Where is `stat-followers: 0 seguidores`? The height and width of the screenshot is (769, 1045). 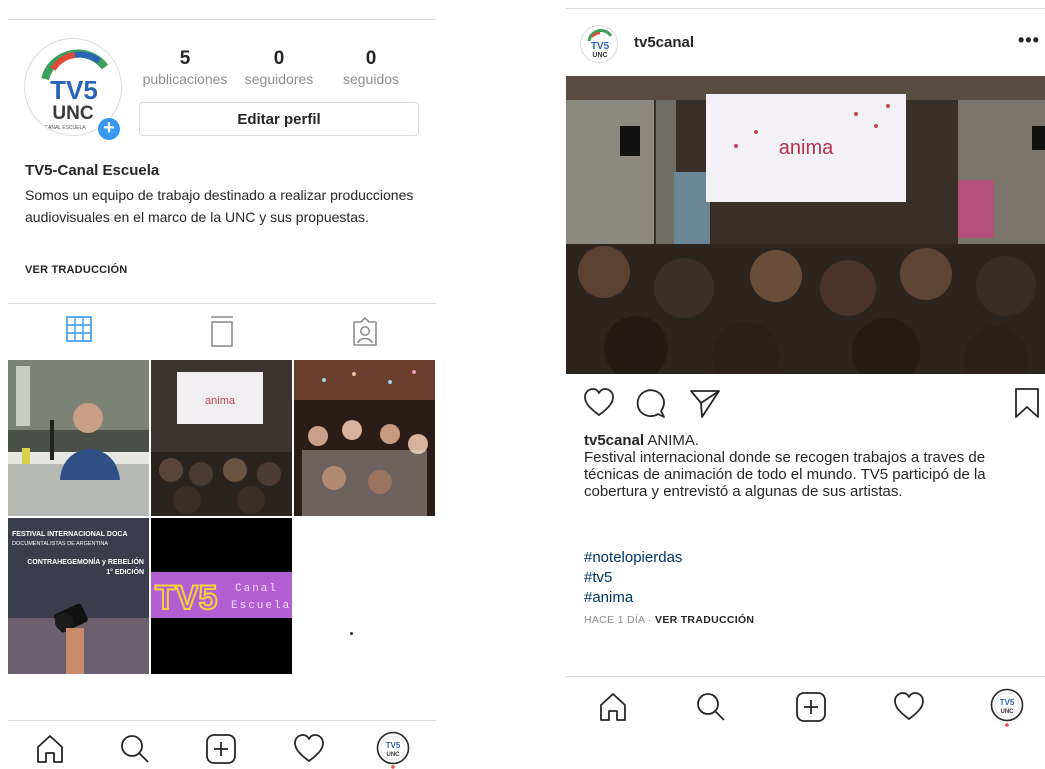 stat-followers: 0 seguidores is located at coordinates (279, 68).